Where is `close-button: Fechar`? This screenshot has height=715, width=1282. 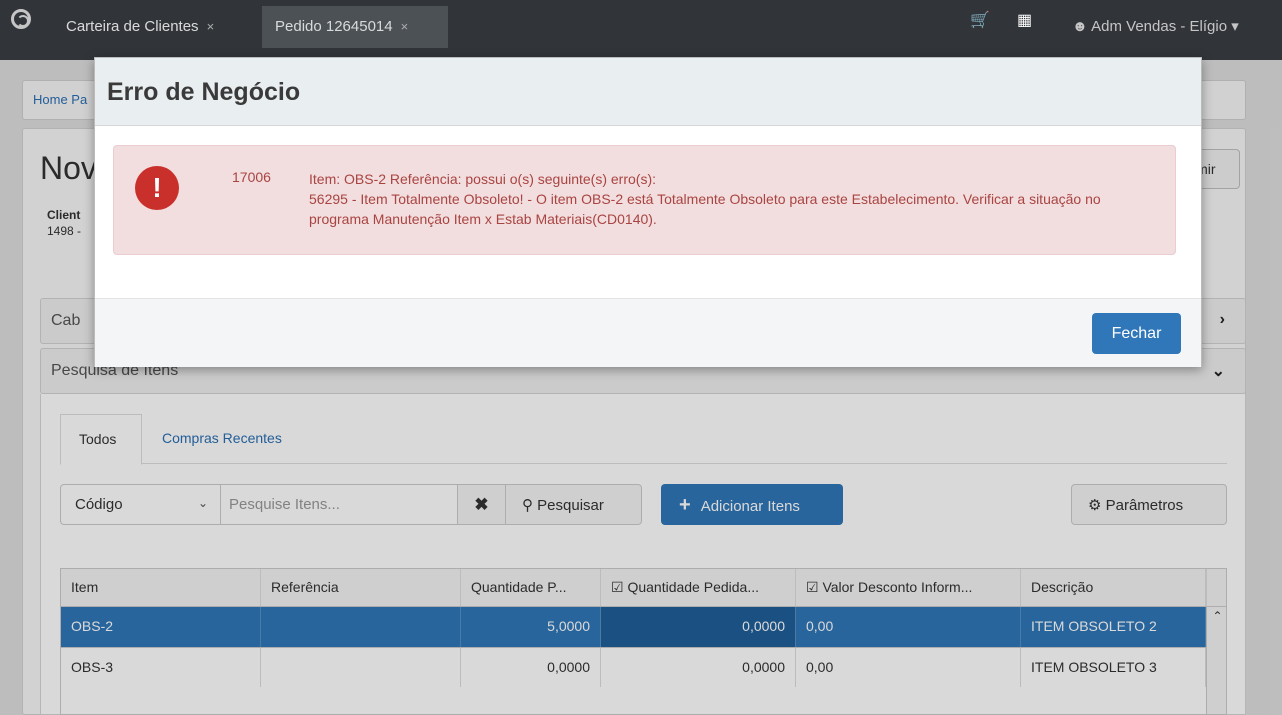
close-button: Fechar is located at coordinates (1136, 333).